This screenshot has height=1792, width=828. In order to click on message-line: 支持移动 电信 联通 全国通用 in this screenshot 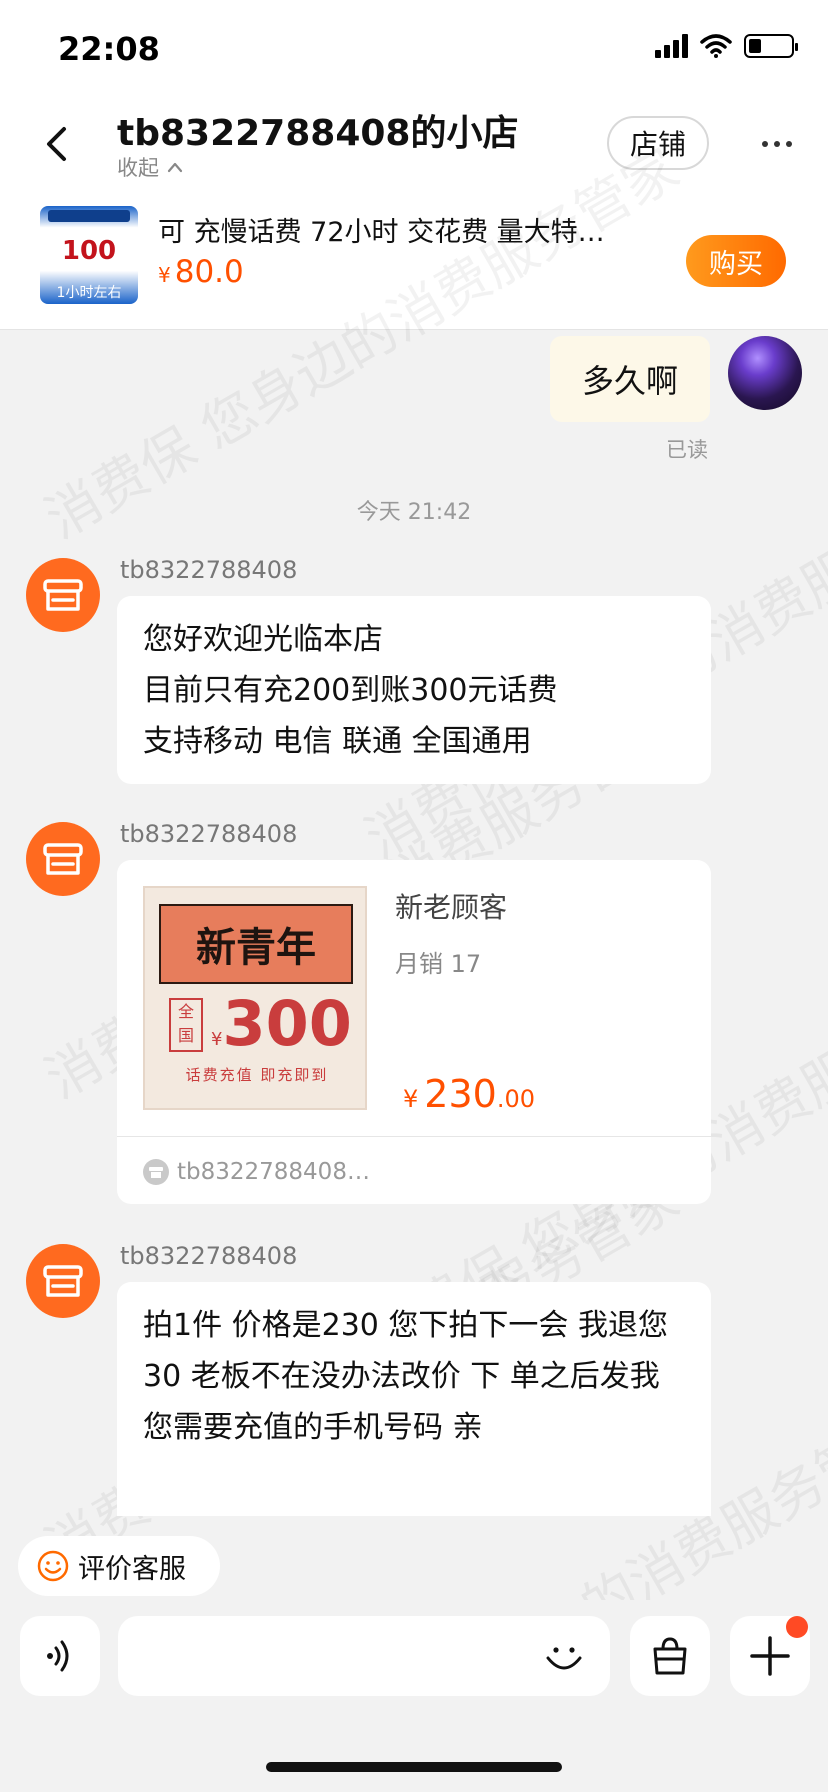, I will do `click(337, 741)`.